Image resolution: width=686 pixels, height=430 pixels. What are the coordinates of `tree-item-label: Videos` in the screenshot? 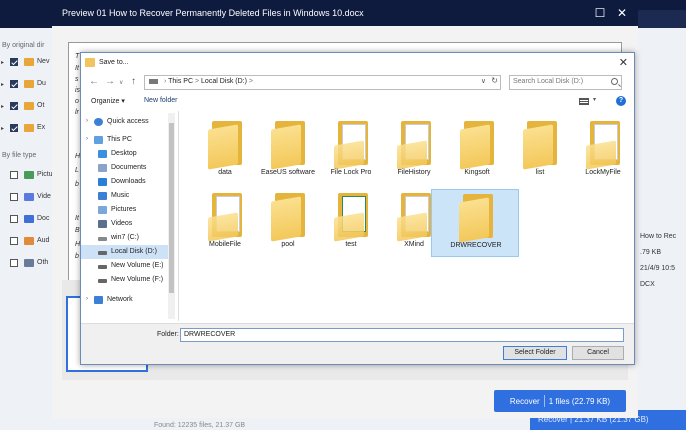 It's located at (122, 223).